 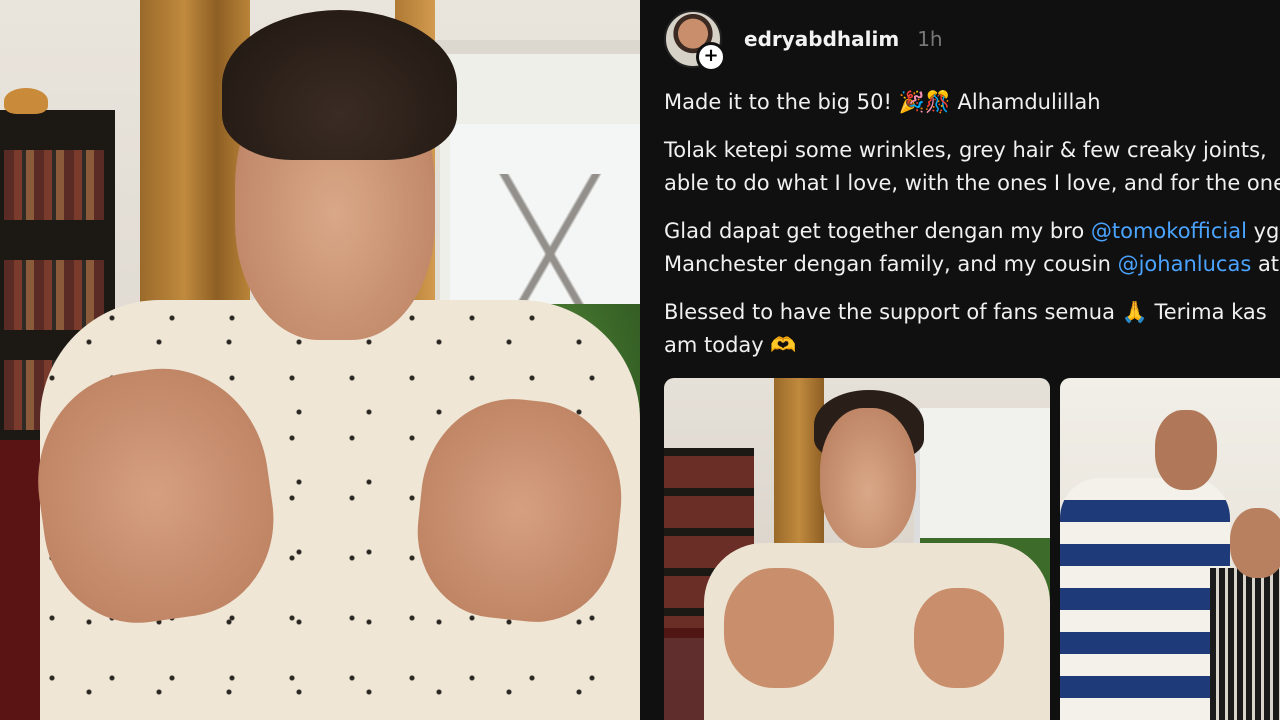 What do you see at coordinates (339, 85) in the screenshot?
I see `person-hair` at bounding box center [339, 85].